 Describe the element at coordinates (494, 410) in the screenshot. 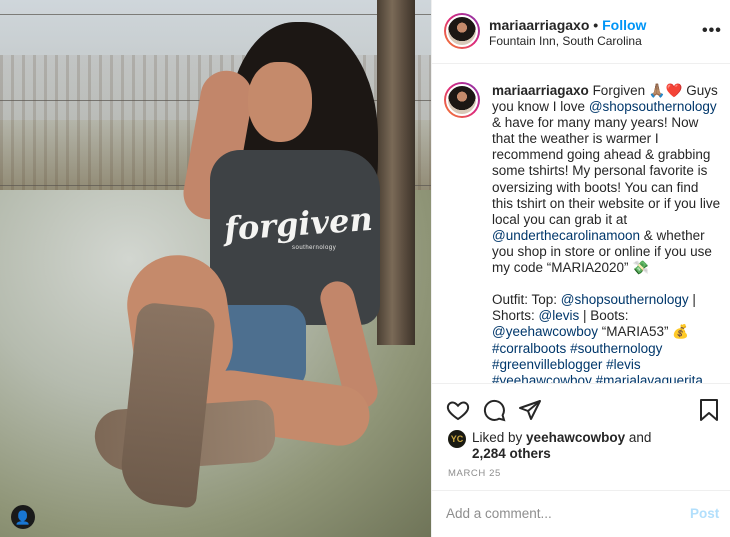

I see `comment-icon` at that location.